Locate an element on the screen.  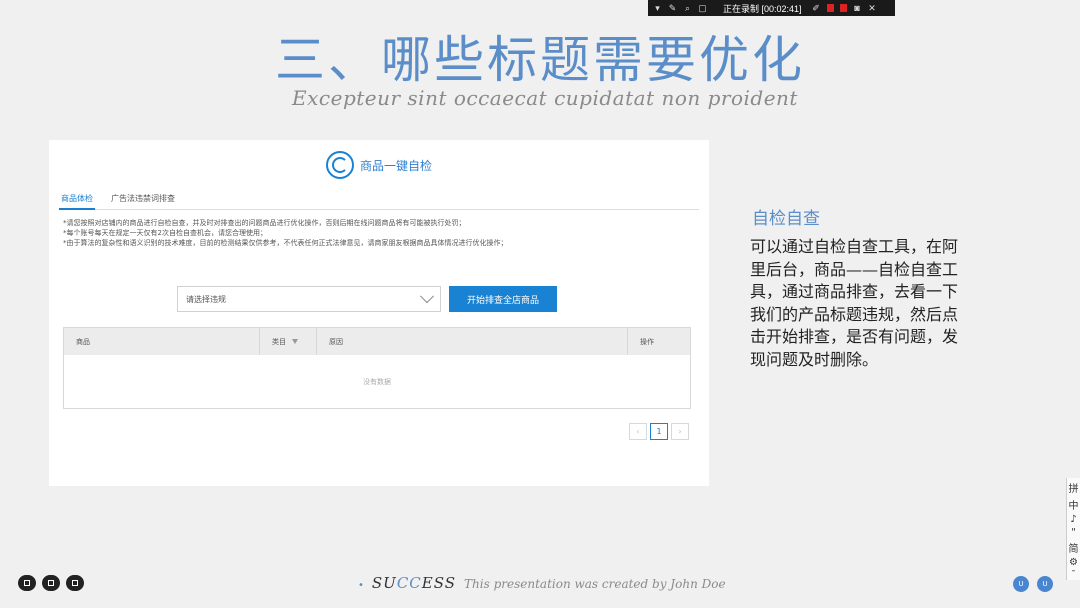
ime-more-icon: ¯ is located at coordinates (1073, 575).